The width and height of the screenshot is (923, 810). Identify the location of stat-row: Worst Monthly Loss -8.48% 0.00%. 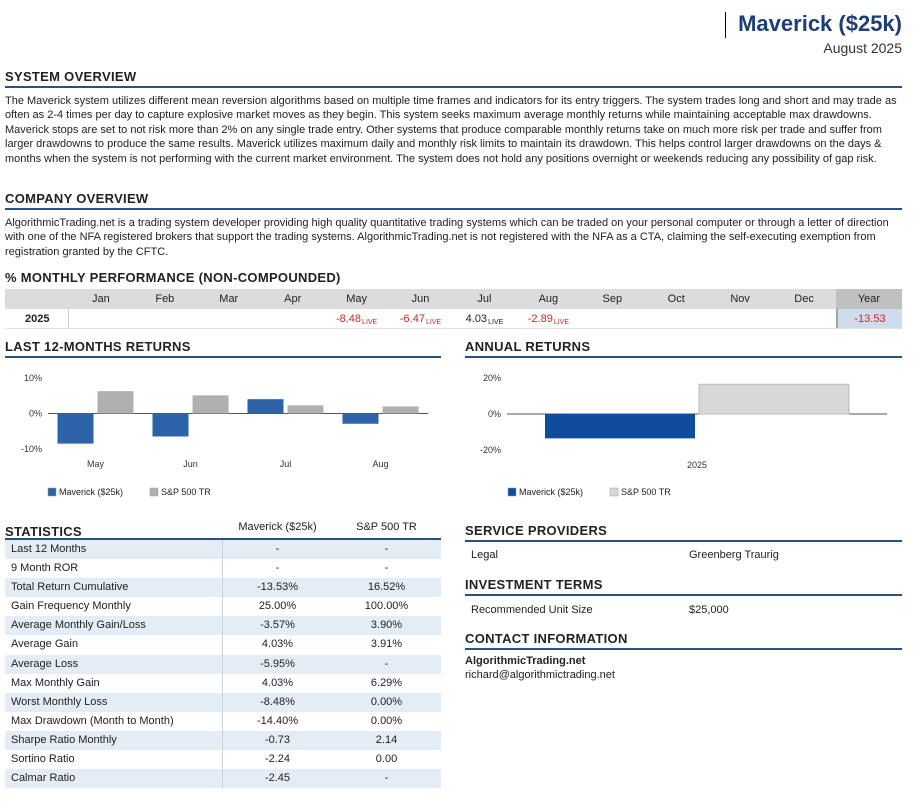
(223, 702).